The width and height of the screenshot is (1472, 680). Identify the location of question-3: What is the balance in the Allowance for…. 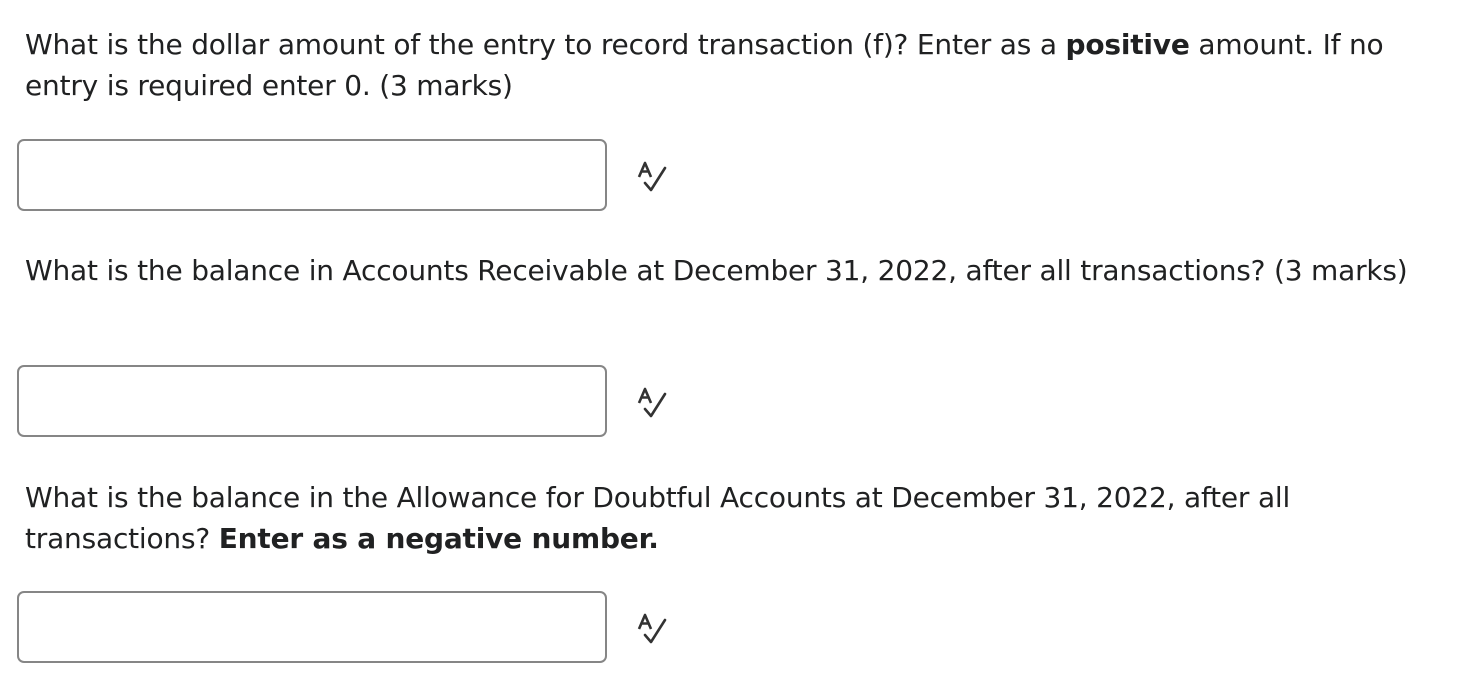
(740, 518).